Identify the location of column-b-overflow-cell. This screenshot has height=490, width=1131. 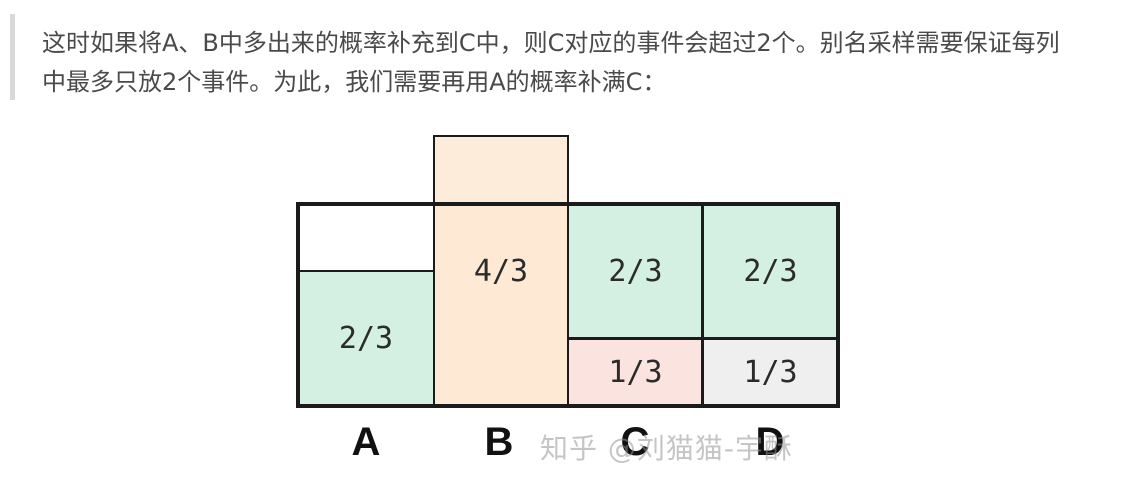
(501, 170).